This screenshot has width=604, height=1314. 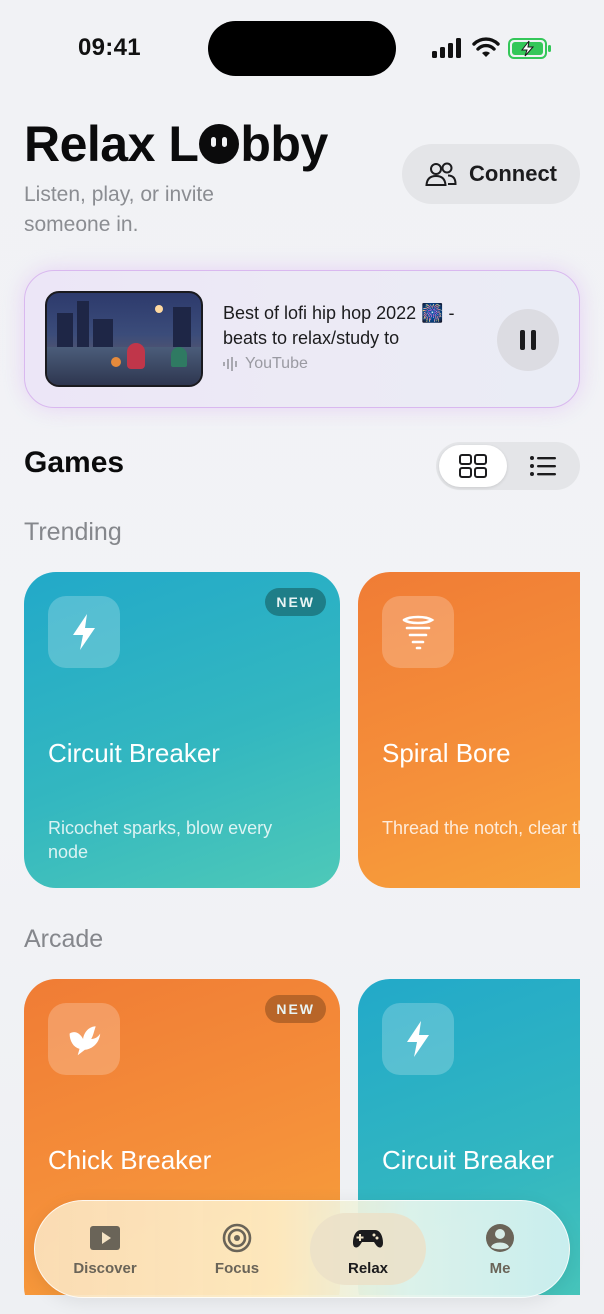 I want to click on bird-icon, so click(x=85, y=1041).